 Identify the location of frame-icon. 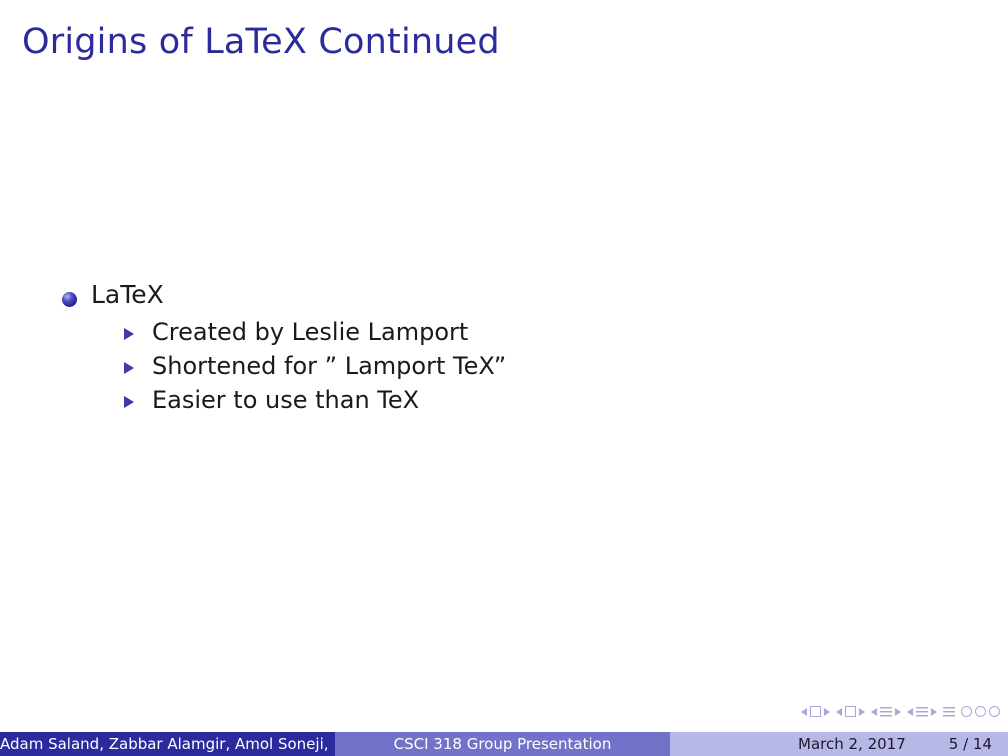
(850, 711).